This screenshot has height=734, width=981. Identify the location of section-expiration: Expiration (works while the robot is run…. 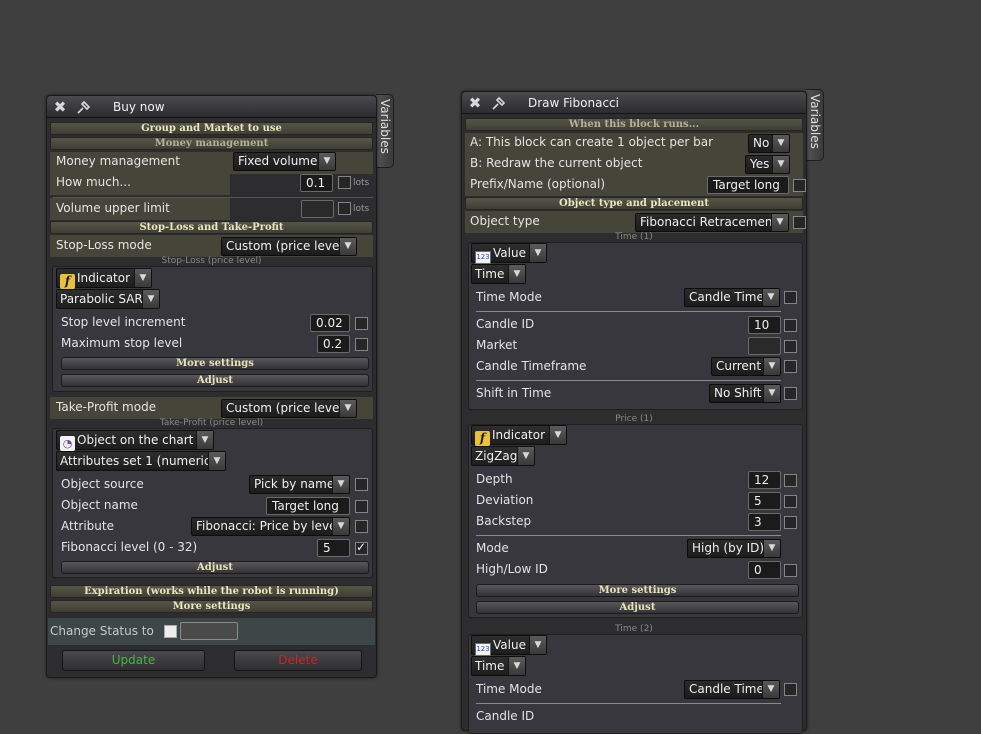
(211, 591).